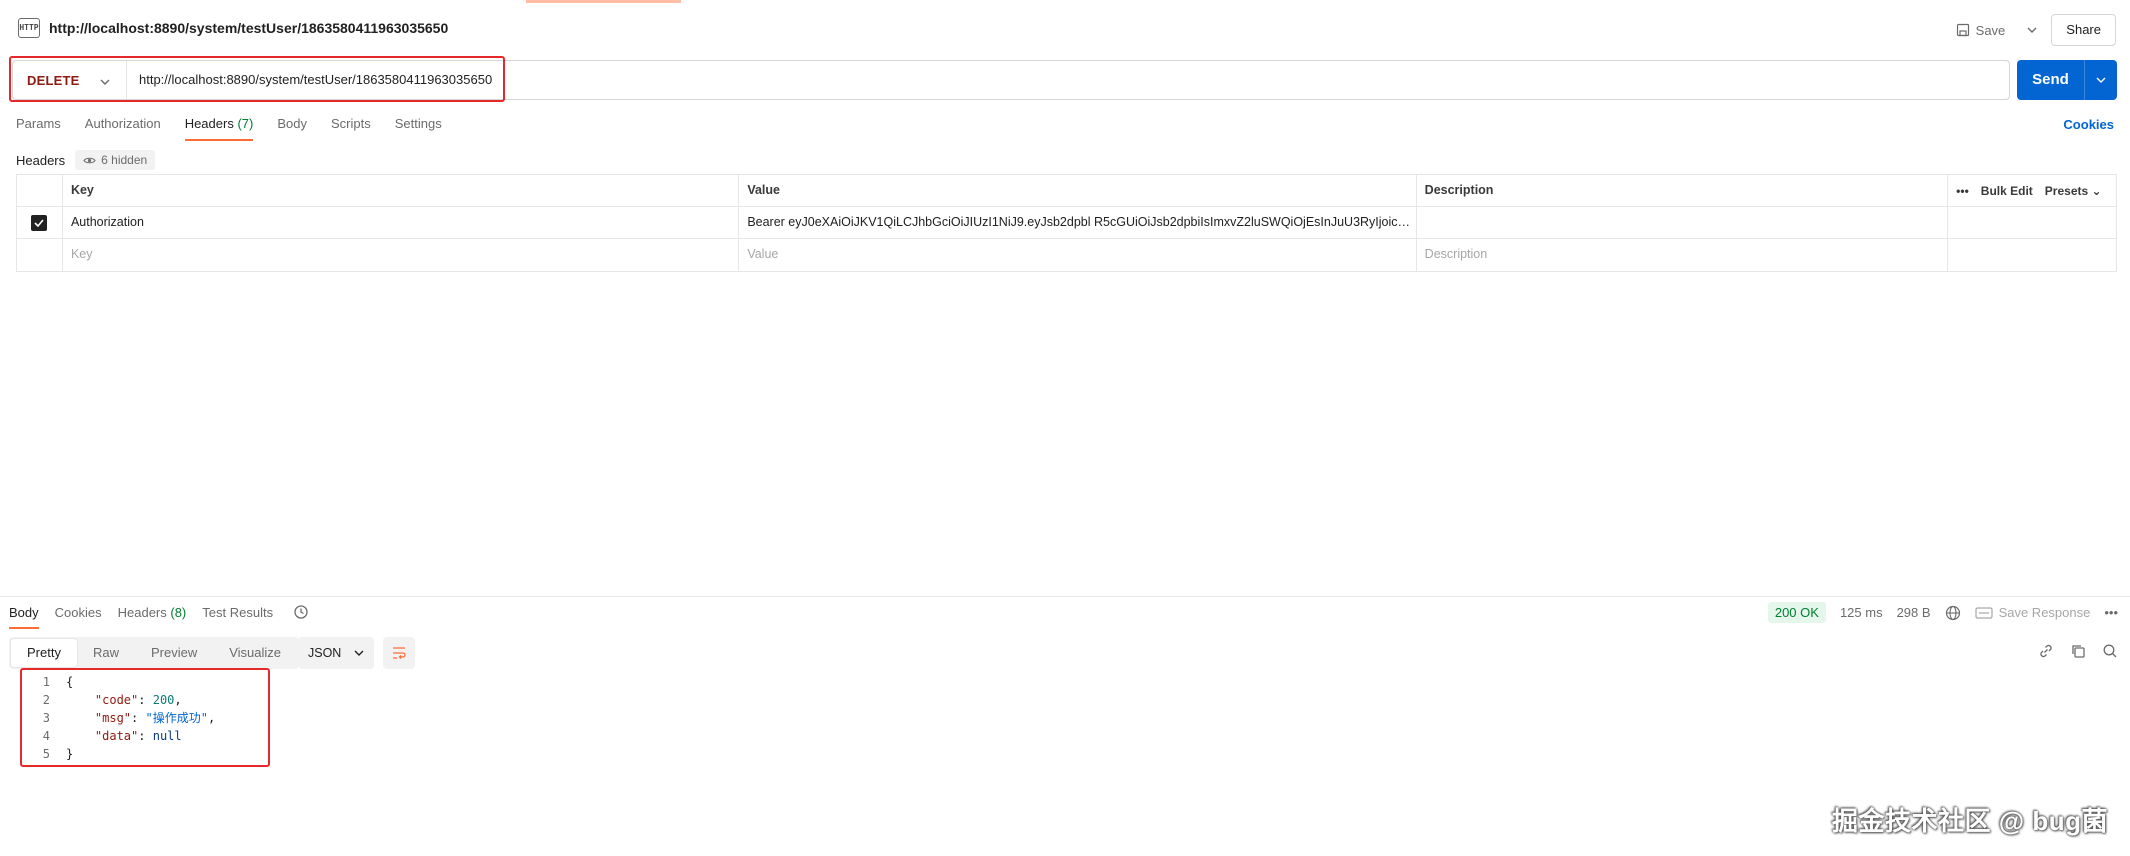 The width and height of the screenshot is (2130, 856). I want to click on response-size: 298 B, so click(1914, 612).